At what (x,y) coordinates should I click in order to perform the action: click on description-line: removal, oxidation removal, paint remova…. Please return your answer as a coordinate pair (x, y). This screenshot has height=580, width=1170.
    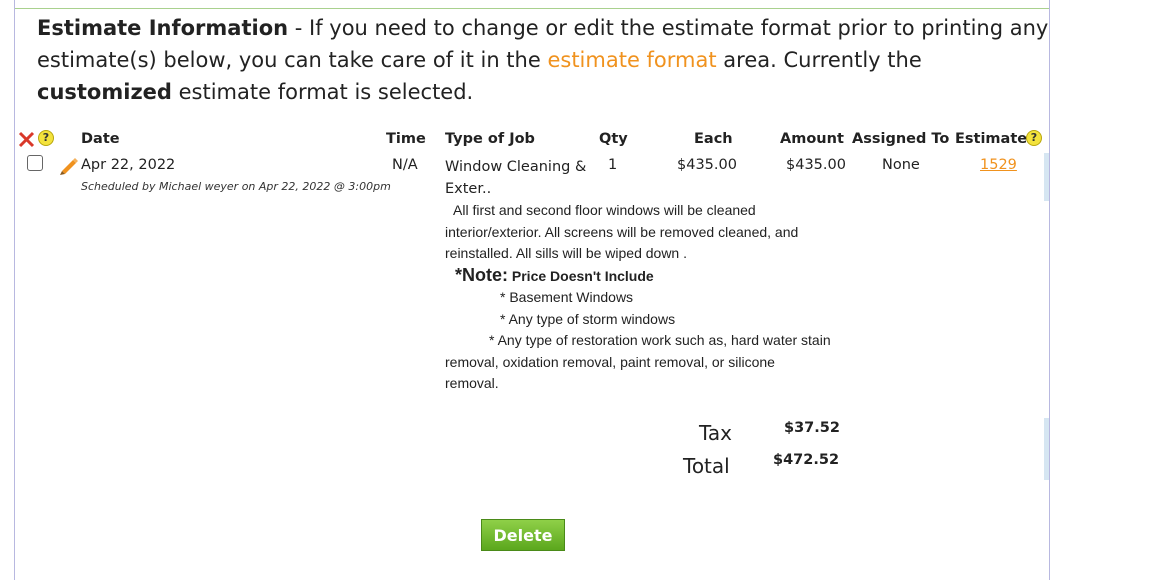
    Looking at the image, I should click on (610, 361).